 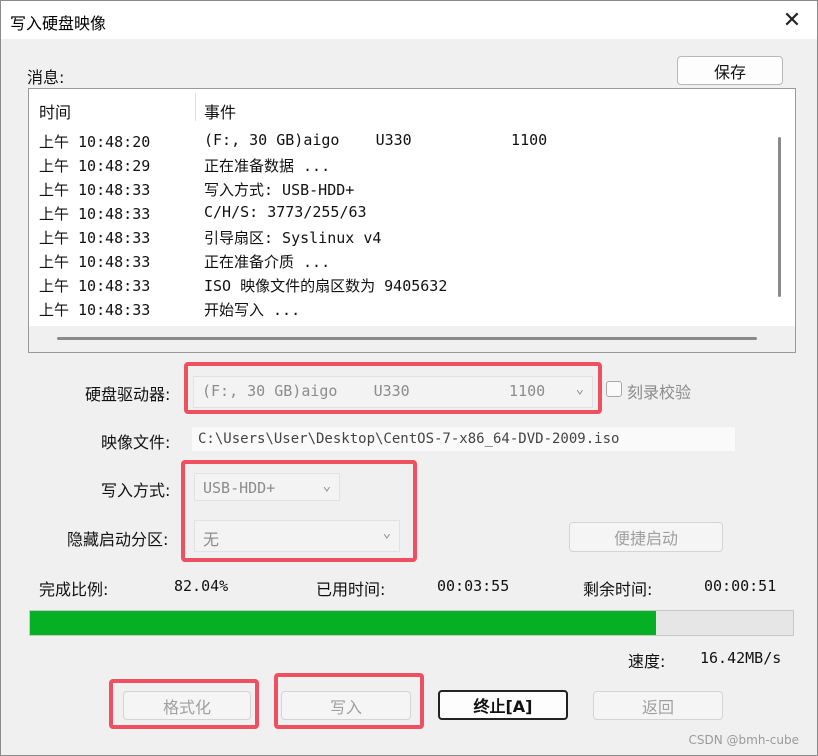 I want to click on highlight-box-write, so click(x=349, y=701).